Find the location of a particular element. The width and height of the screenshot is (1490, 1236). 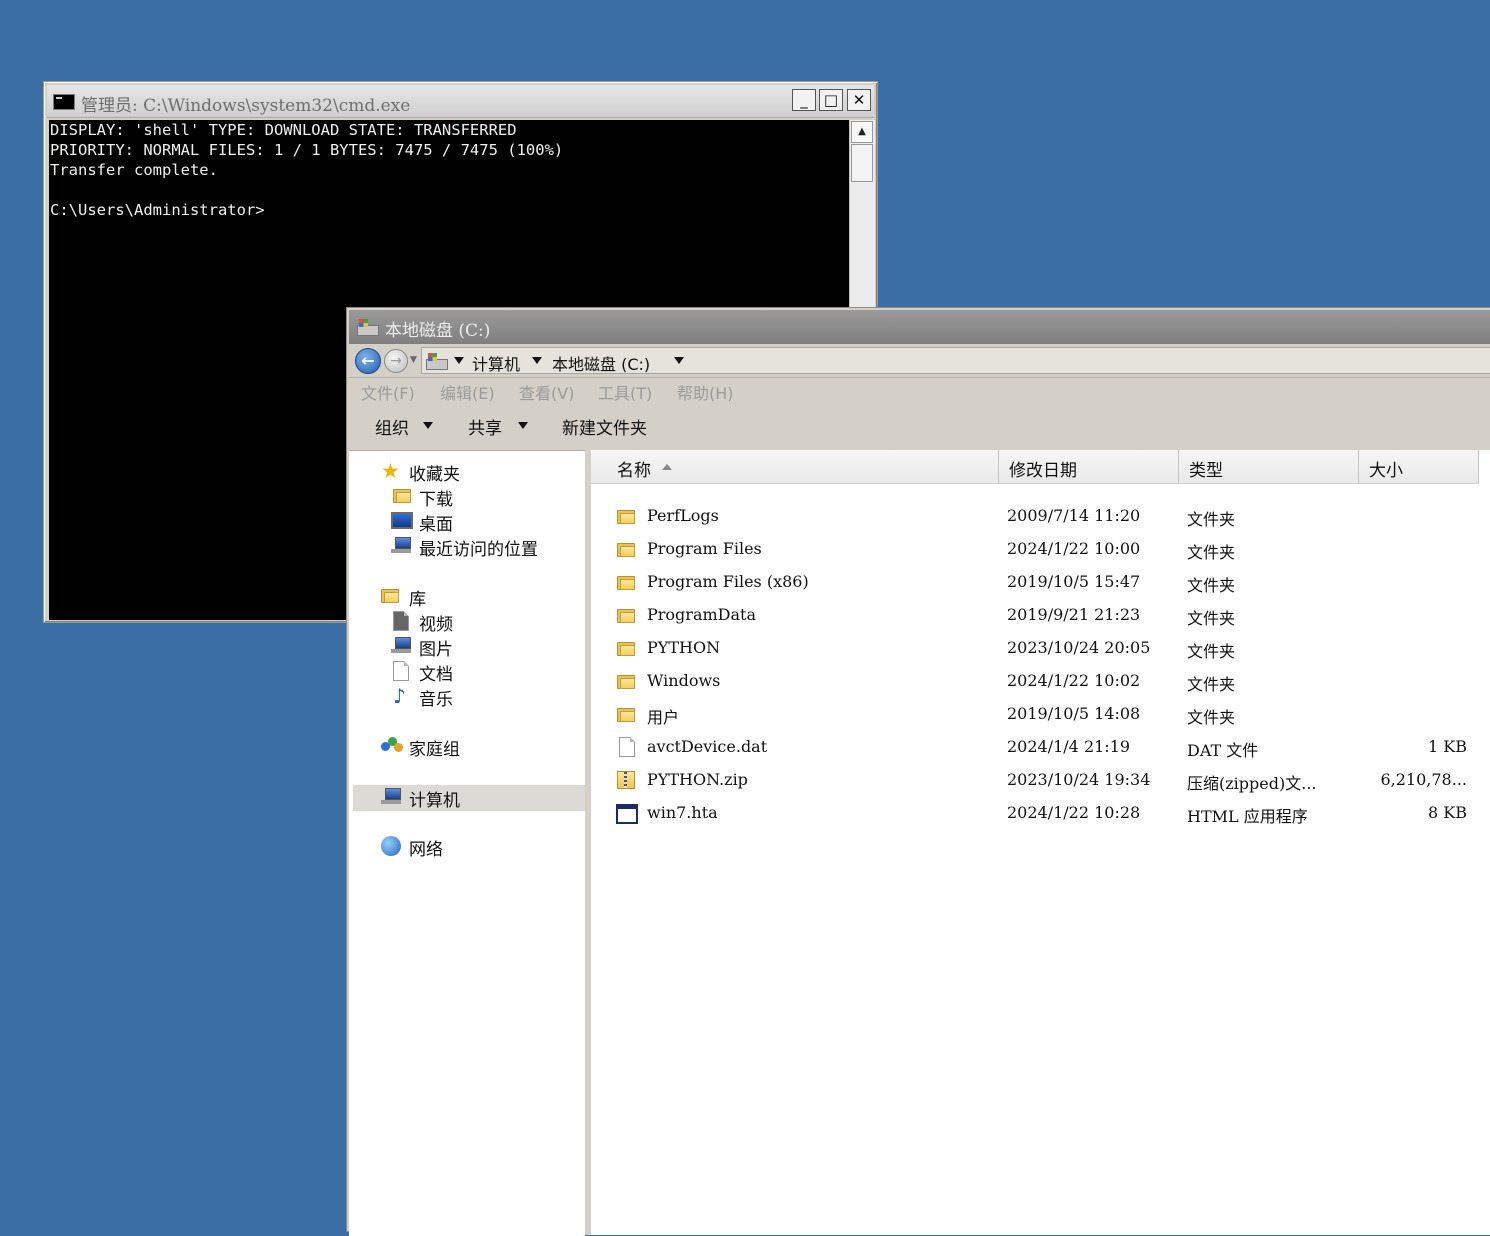

file-name: PYTHON is located at coordinates (684, 647).